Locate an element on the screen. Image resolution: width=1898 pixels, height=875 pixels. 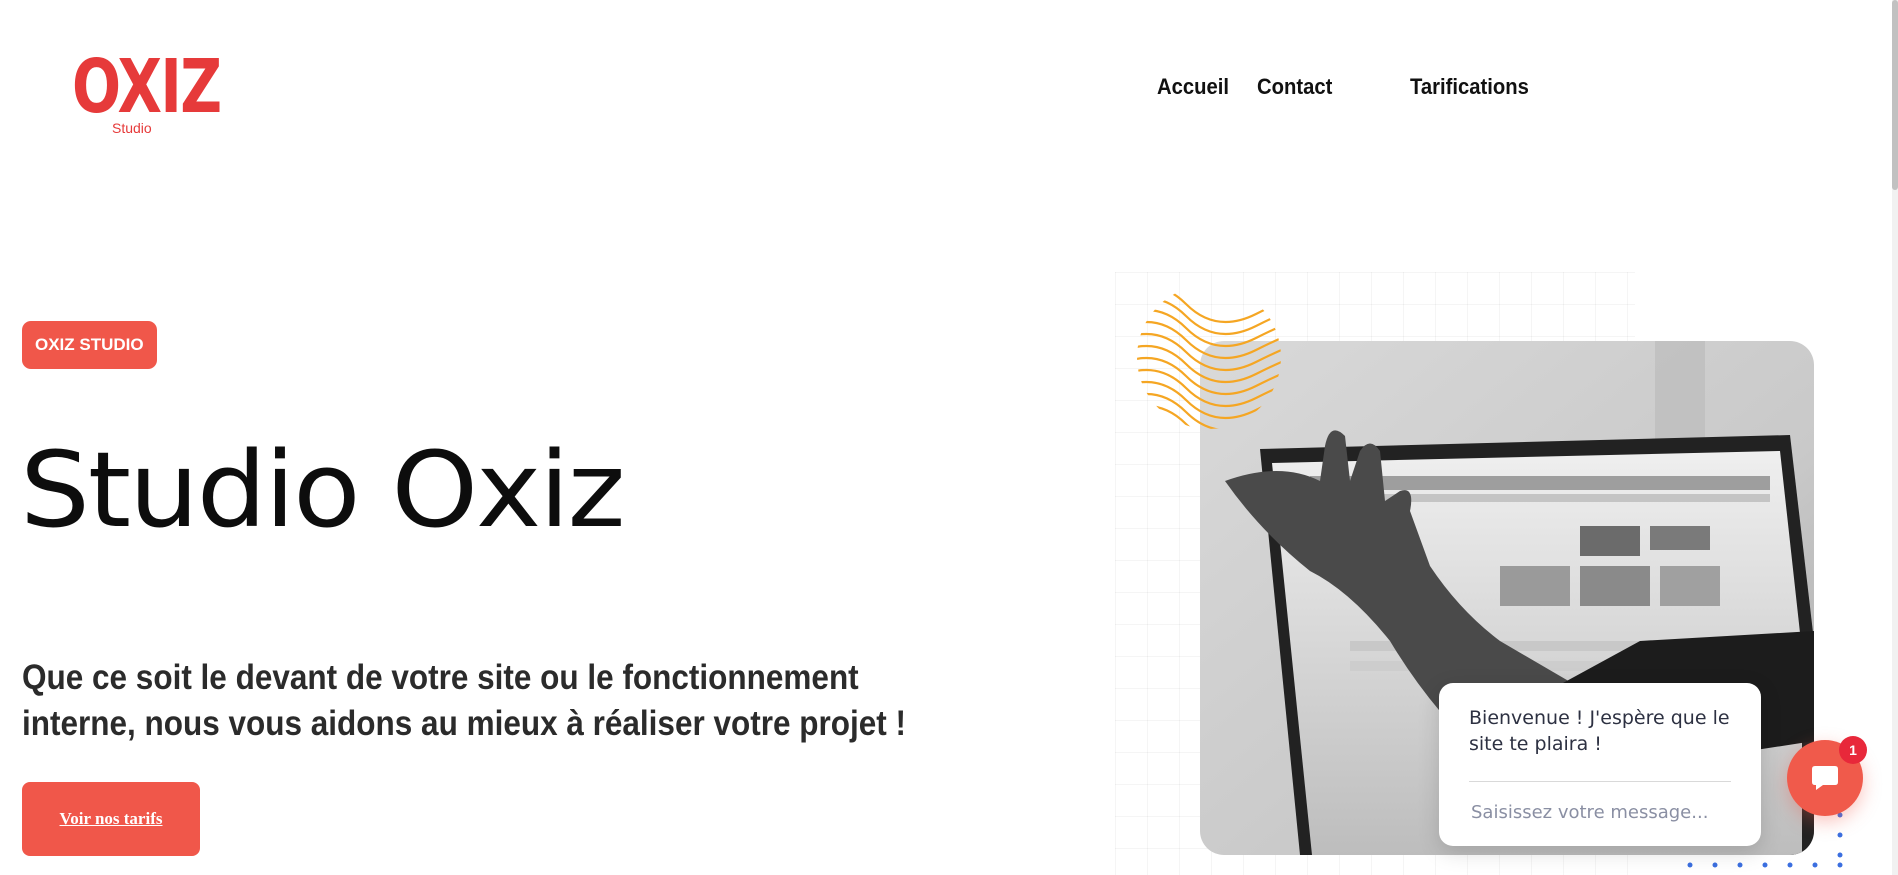
brand-logo: OXIZ Studio is located at coordinates (146, 95).